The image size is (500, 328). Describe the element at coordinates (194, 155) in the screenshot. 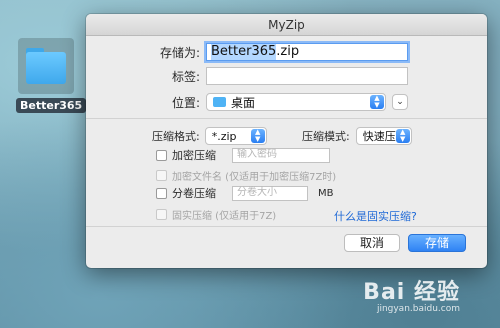

I see `encrypt-label: 加密压缩` at that location.